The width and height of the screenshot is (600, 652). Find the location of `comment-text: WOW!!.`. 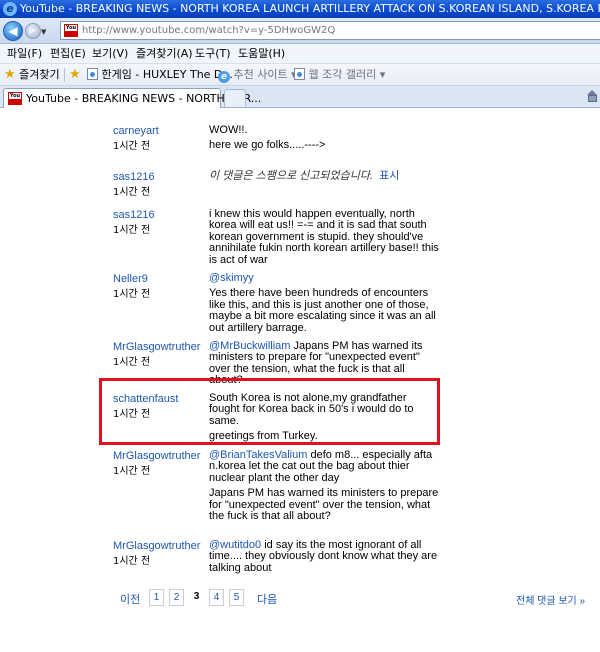

comment-text: WOW!!. is located at coordinates (228, 130).